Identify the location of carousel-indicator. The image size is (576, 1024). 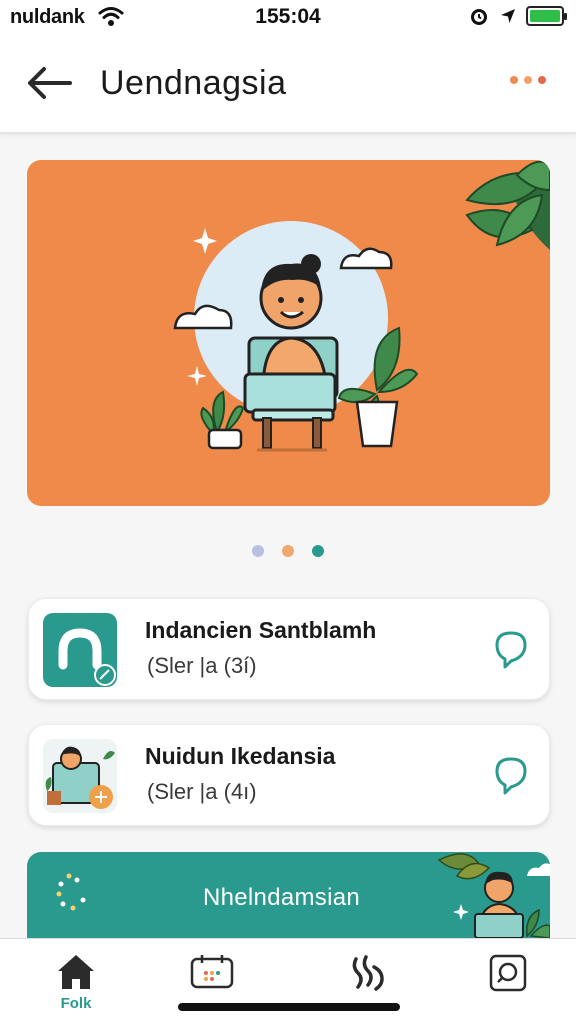
(288, 551).